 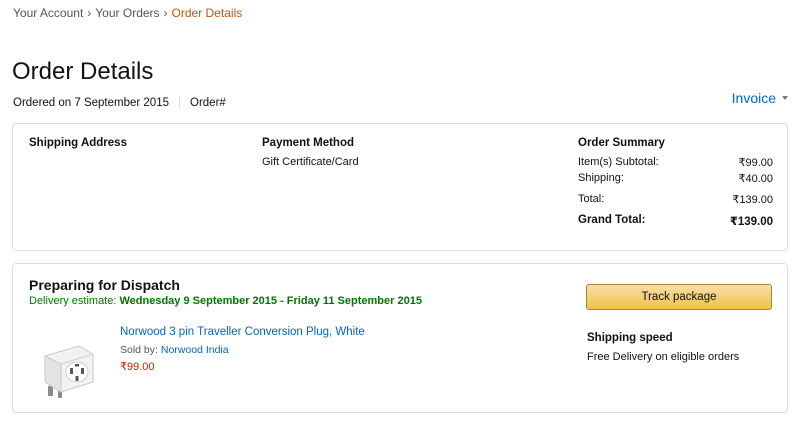 What do you see at coordinates (755, 179) in the screenshot?
I see `summary-value: ₹40.00` at bounding box center [755, 179].